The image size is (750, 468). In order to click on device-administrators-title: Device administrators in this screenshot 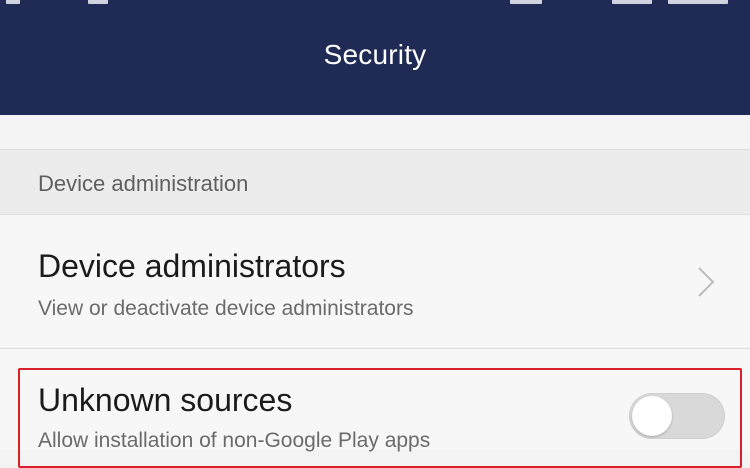, I will do `click(192, 266)`.